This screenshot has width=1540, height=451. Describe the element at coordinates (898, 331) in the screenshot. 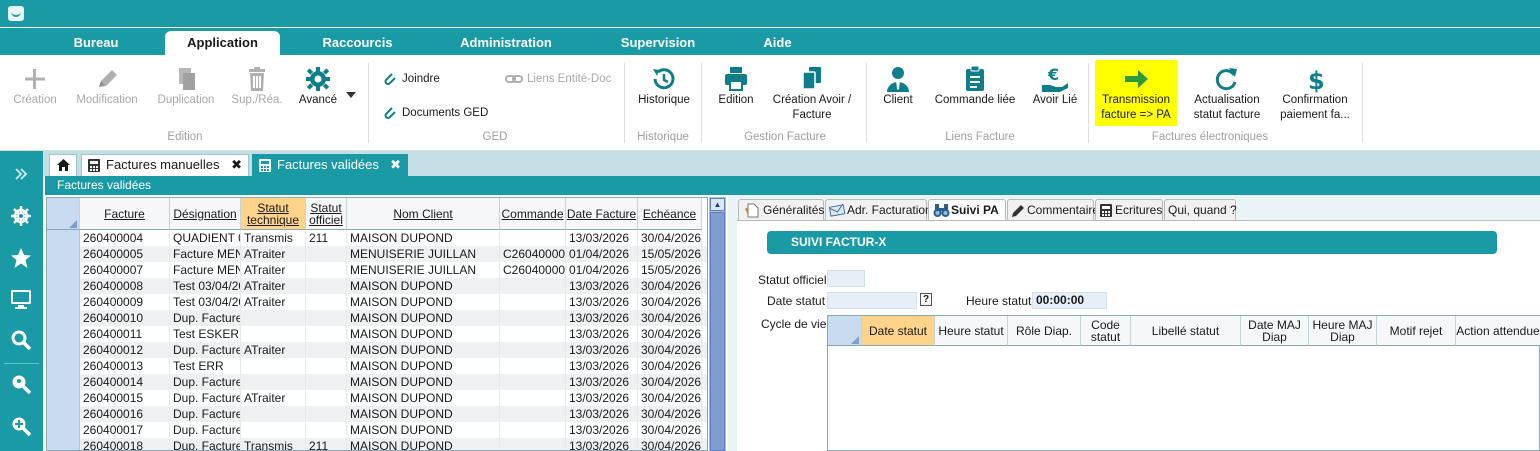

I see `col-header-date-statut: Date statut` at that location.